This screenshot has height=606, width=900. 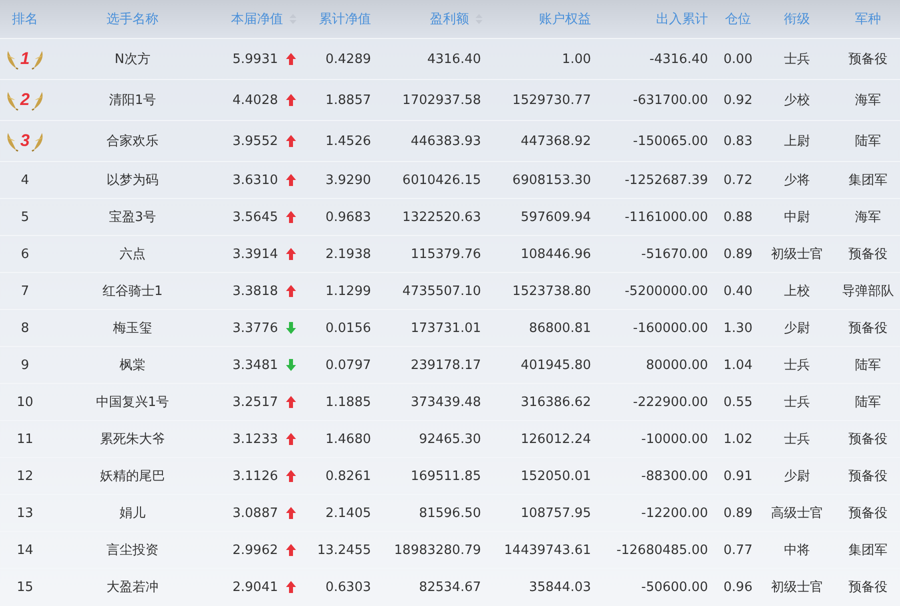 What do you see at coordinates (559, 328) in the screenshot?
I see `table-cell: 86800.81` at bounding box center [559, 328].